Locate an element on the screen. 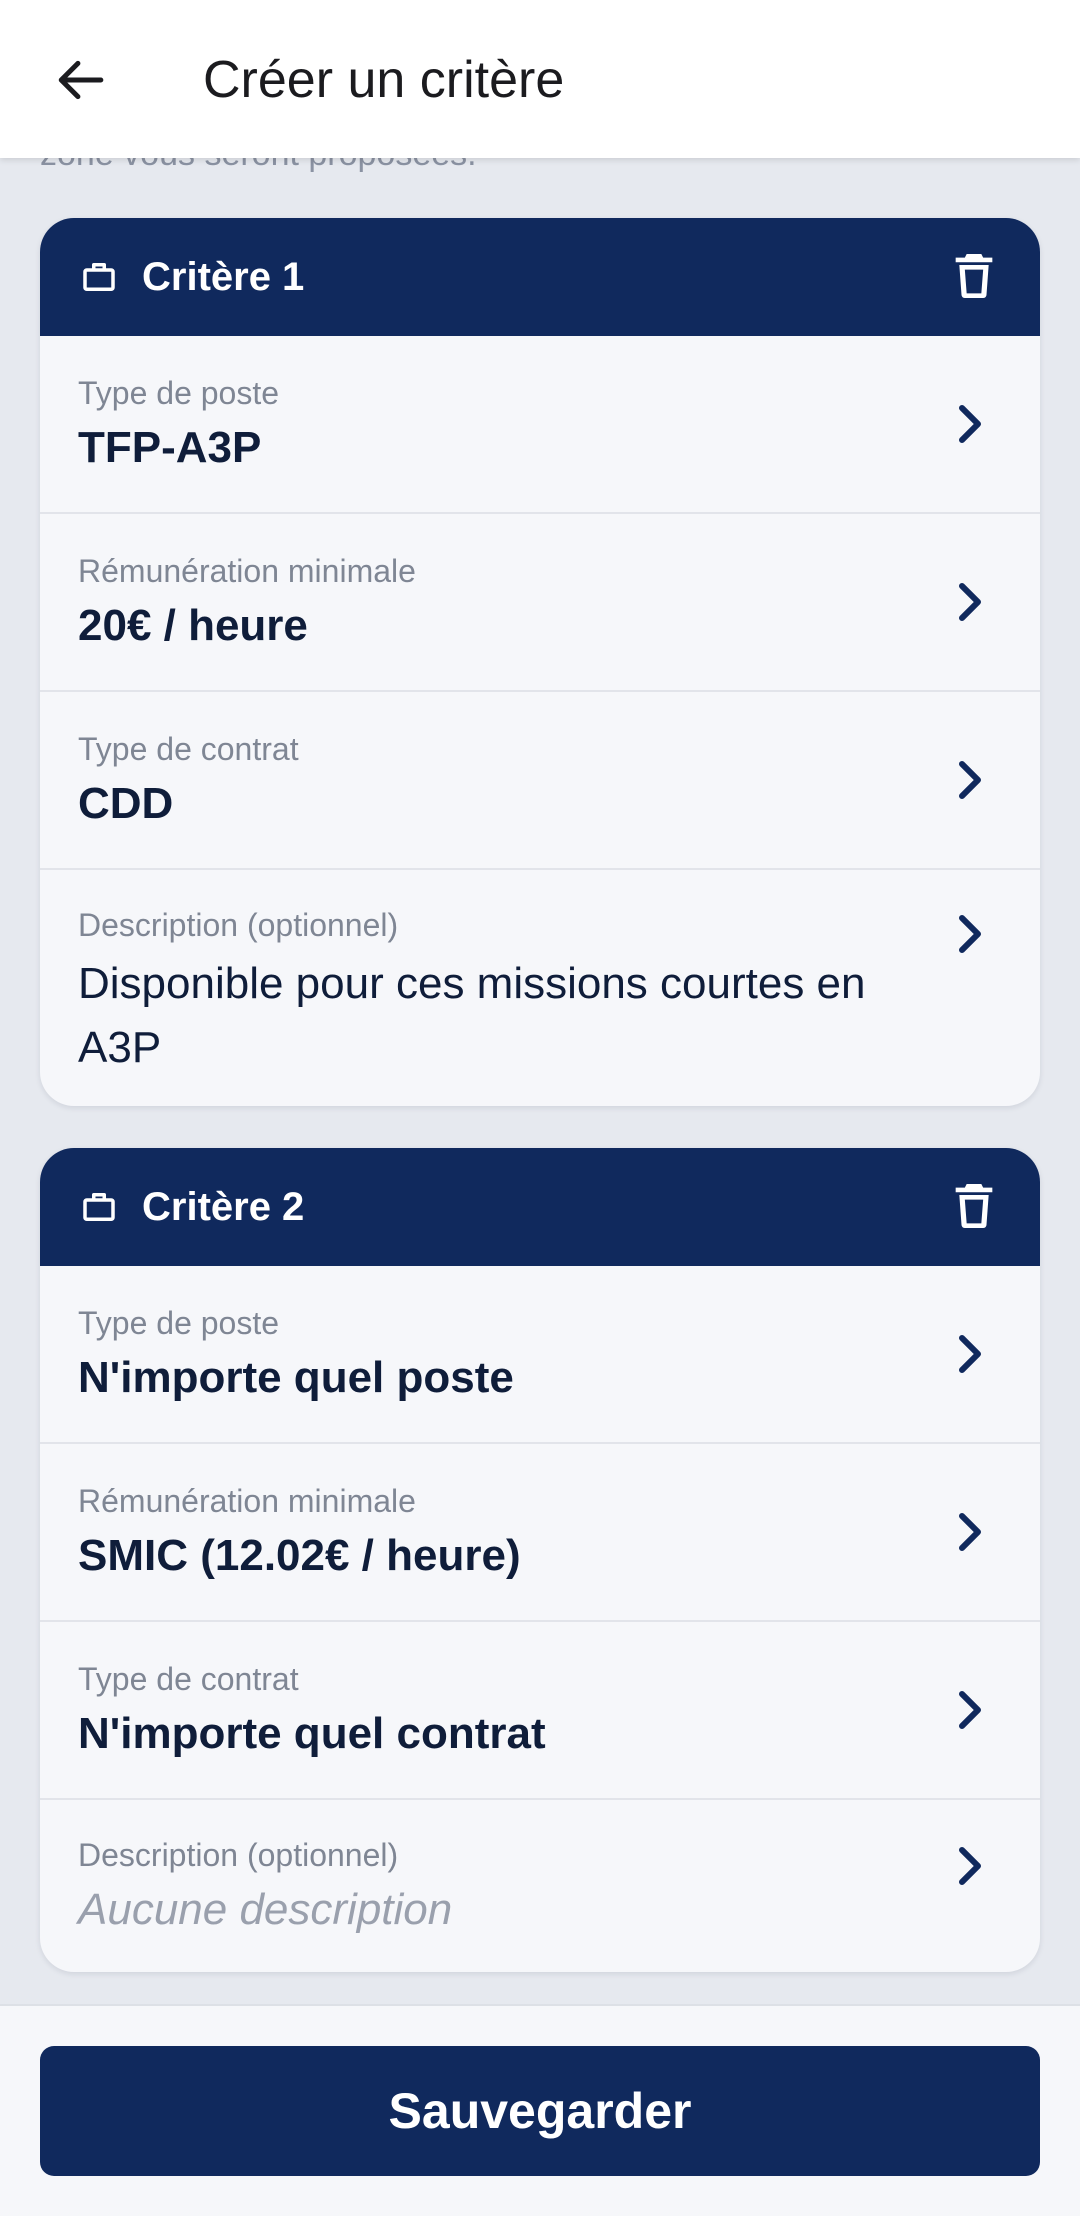  row-min-pay: Rémunération minimale 20€ / heure is located at coordinates (540, 603).